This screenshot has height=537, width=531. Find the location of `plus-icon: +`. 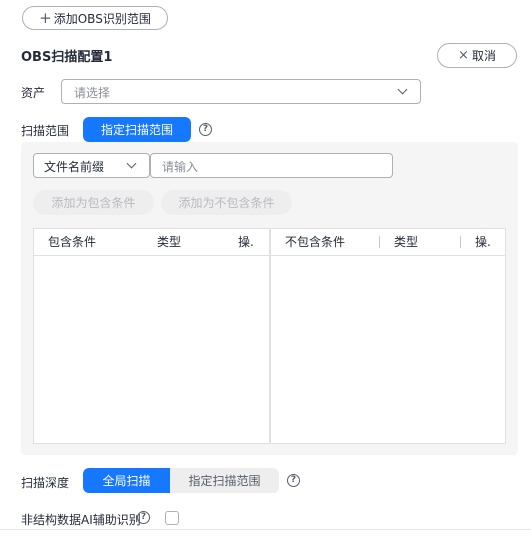

plus-icon: + is located at coordinates (45, 18).